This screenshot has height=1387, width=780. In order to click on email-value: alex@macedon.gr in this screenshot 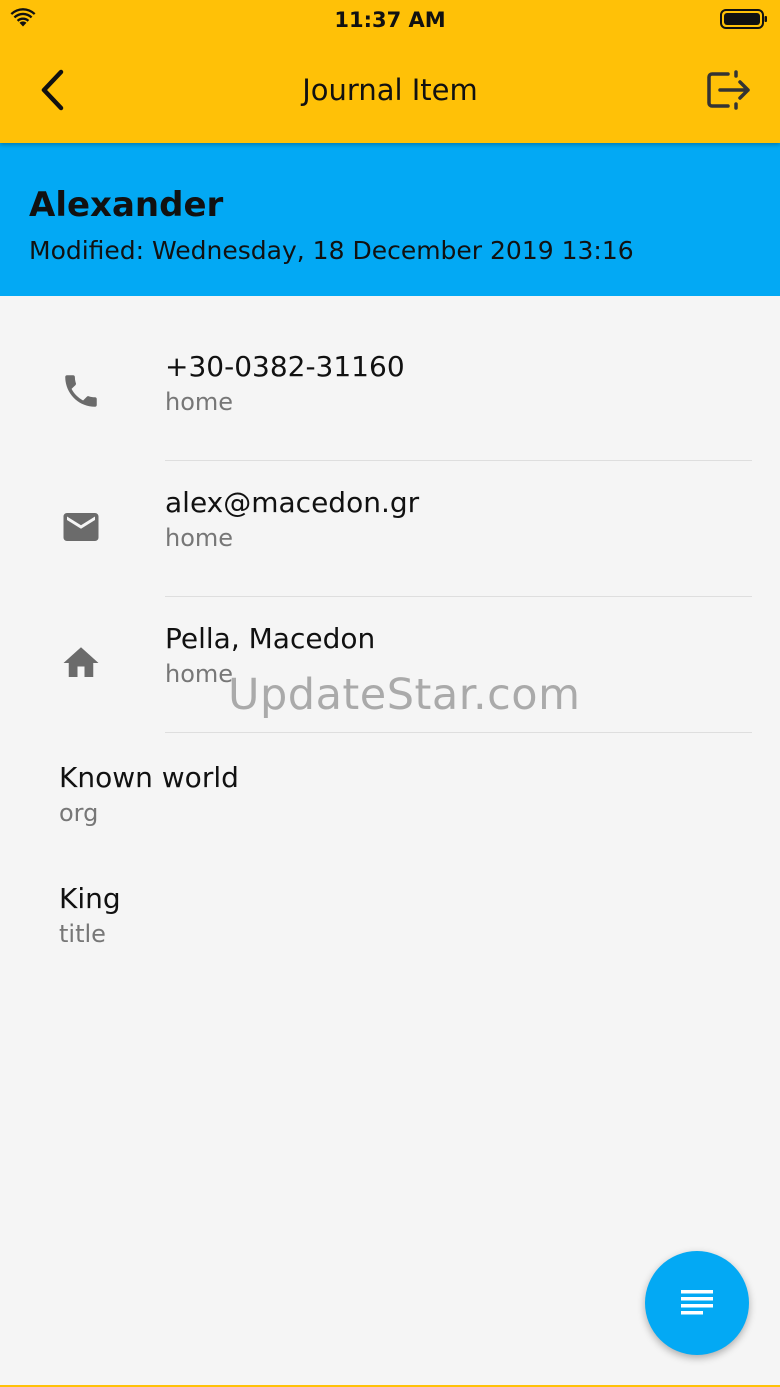, I will do `click(292, 502)`.